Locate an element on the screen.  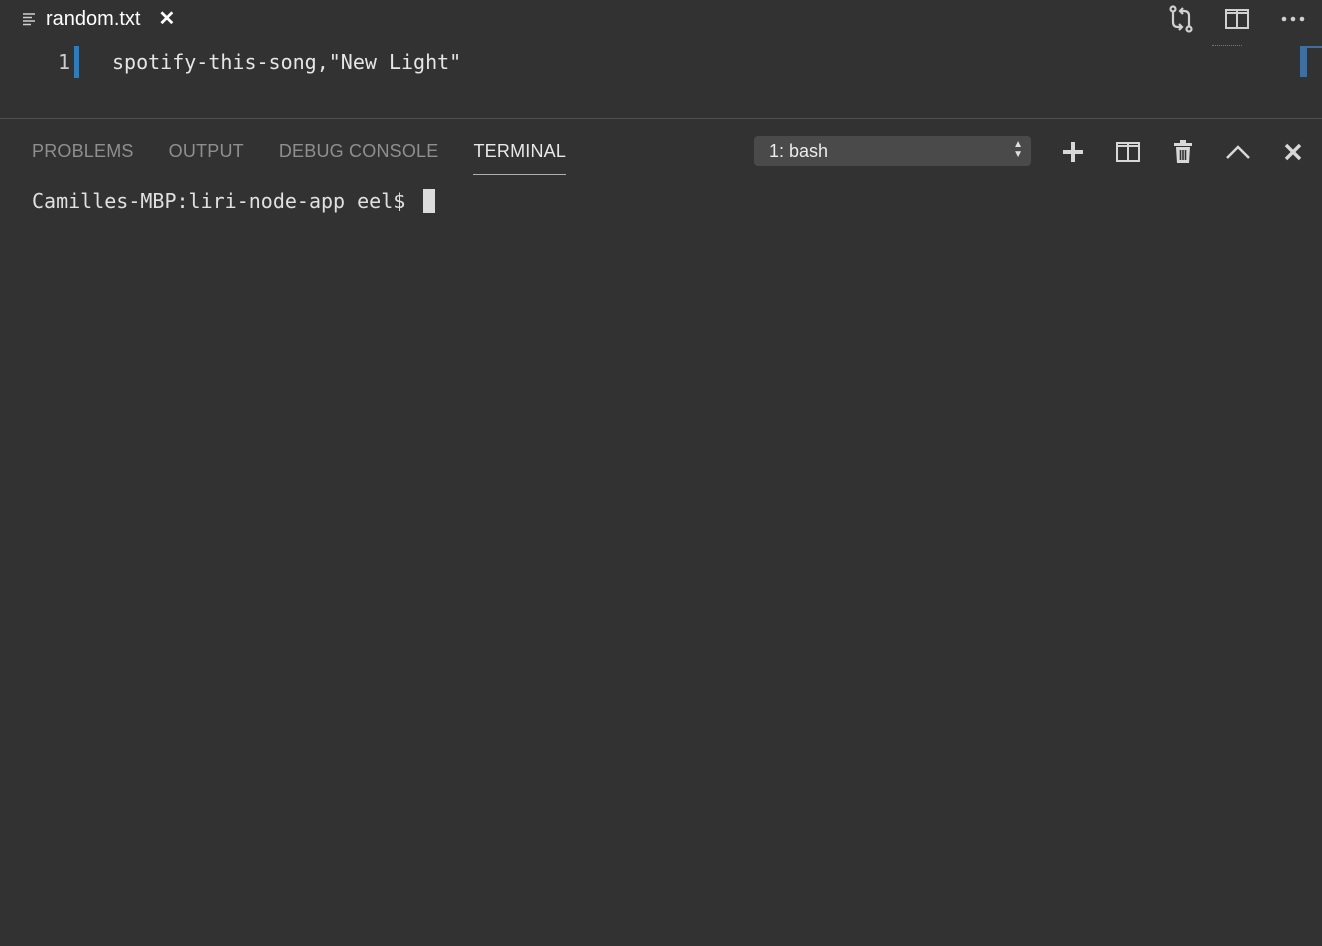
close-icon is located at coordinates (1293, 152).